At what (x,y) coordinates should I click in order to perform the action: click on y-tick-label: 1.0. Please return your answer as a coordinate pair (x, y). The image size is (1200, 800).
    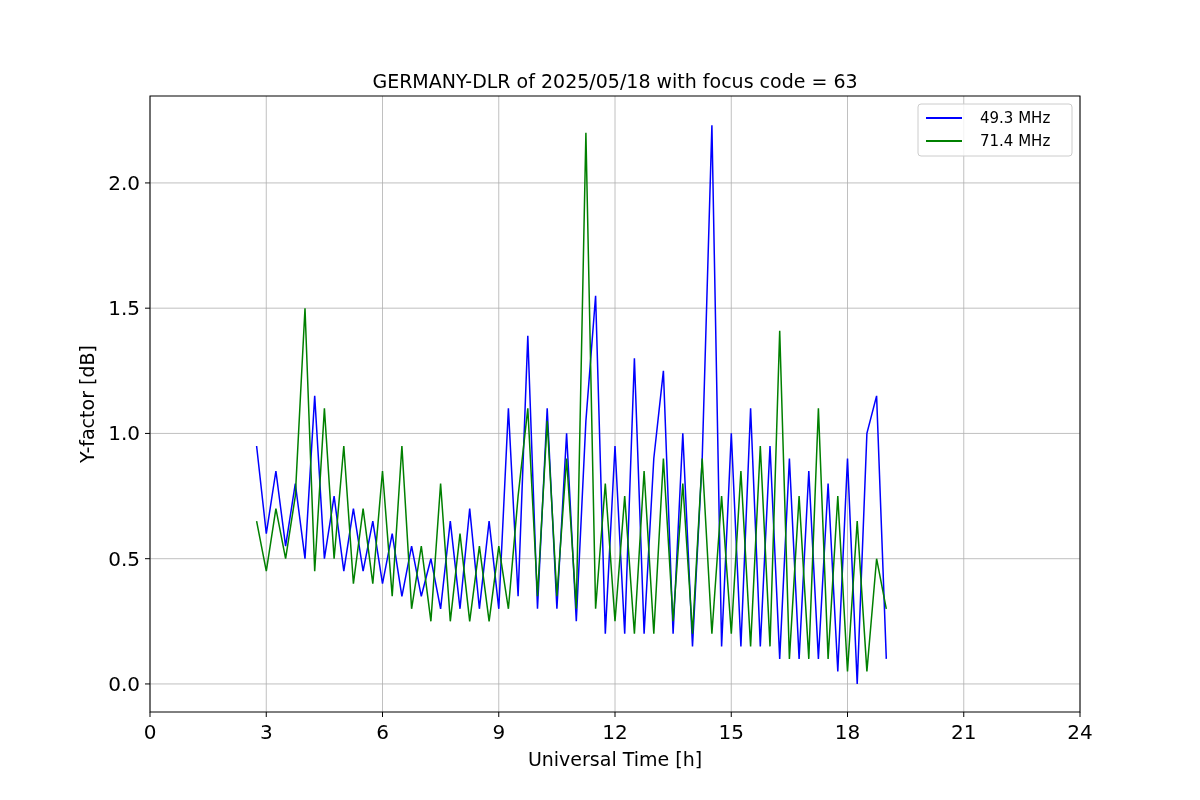
    Looking at the image, I should click on (124, 433).